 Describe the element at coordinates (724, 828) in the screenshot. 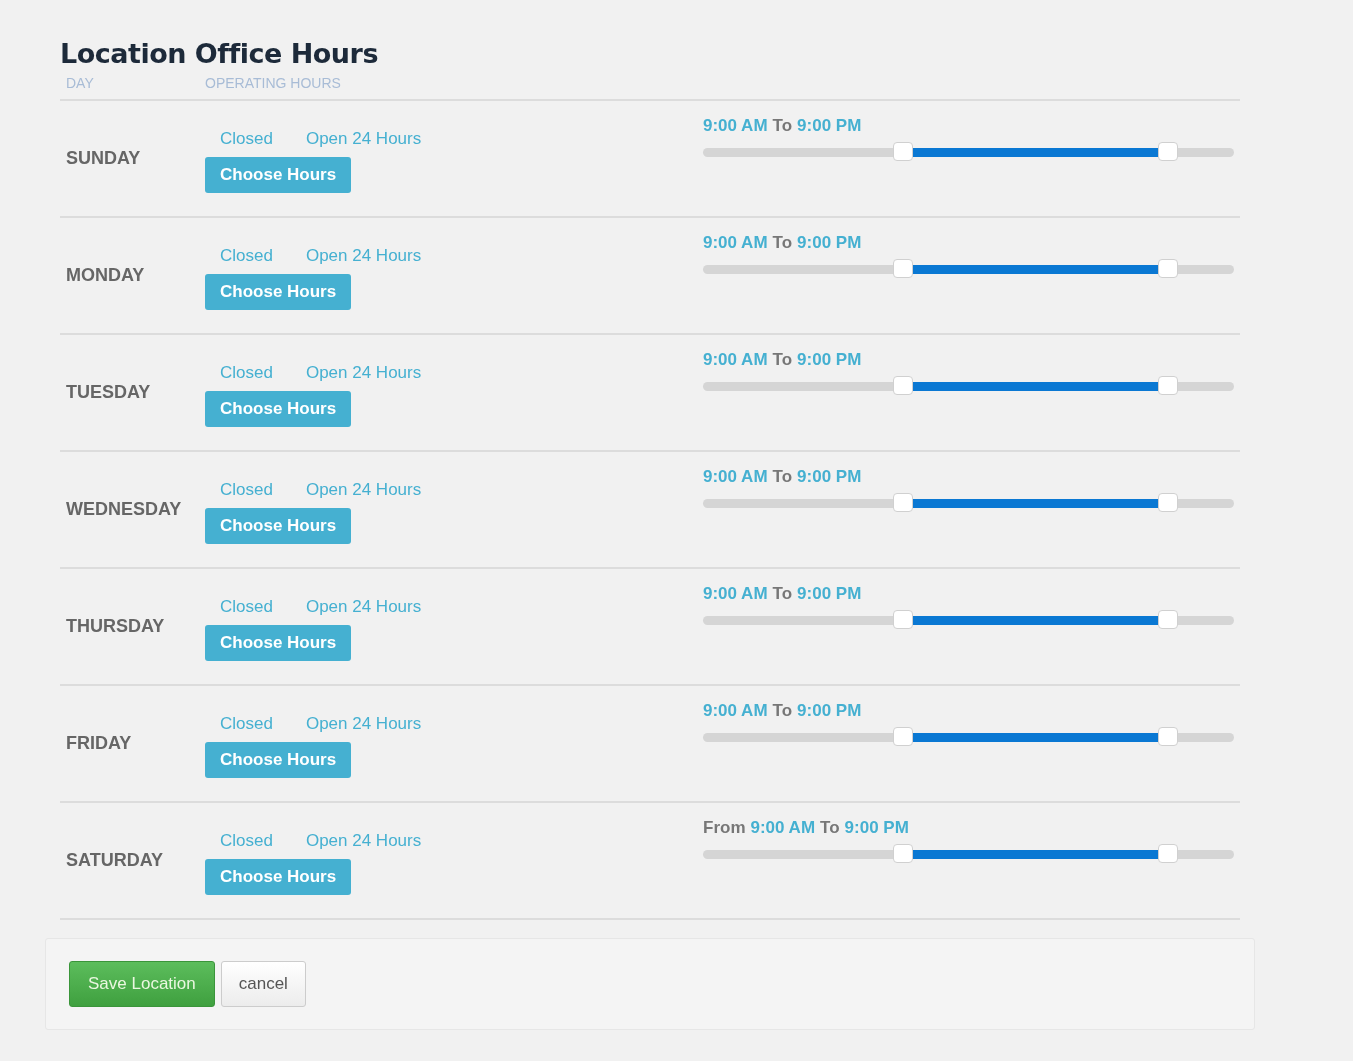

I see `from-label: From` at that location.